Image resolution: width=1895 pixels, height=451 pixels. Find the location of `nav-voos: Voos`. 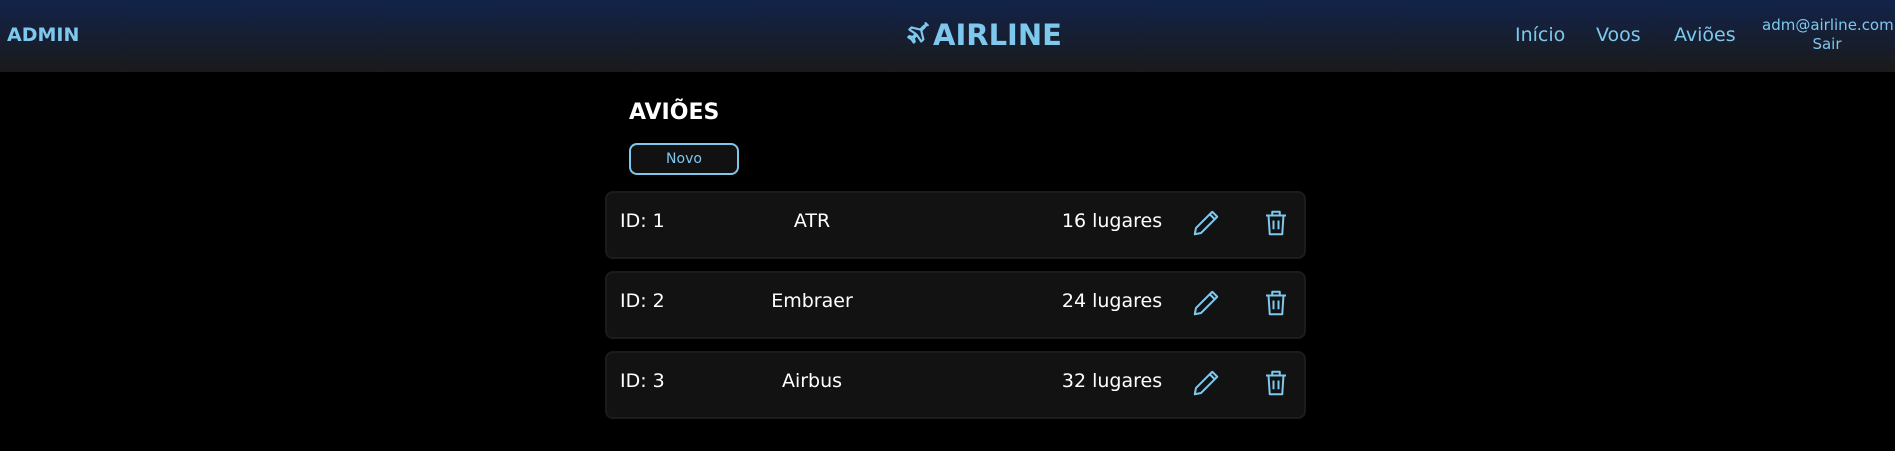

nav-voos: Voos is located at coordinates (1618, 35).